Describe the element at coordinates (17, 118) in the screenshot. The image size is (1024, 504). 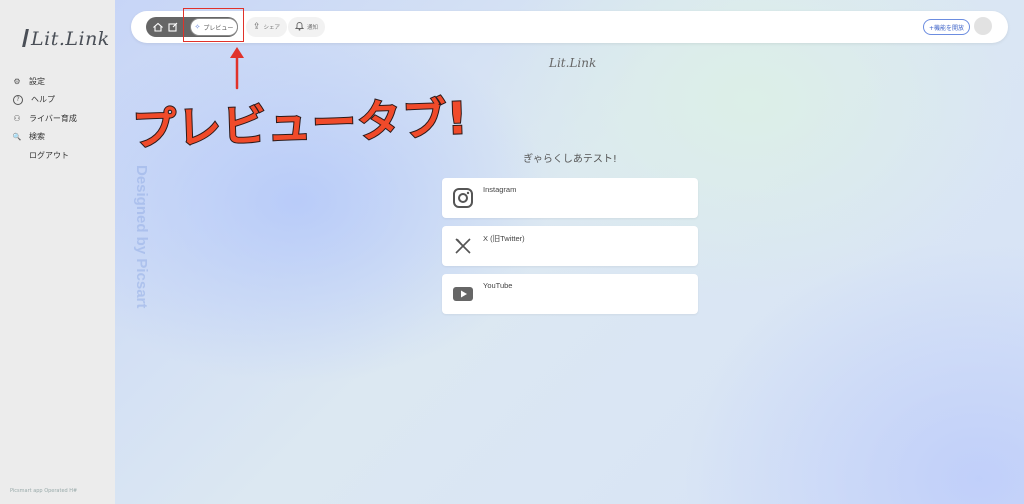
I see `people-icon: ⚇` at that location.